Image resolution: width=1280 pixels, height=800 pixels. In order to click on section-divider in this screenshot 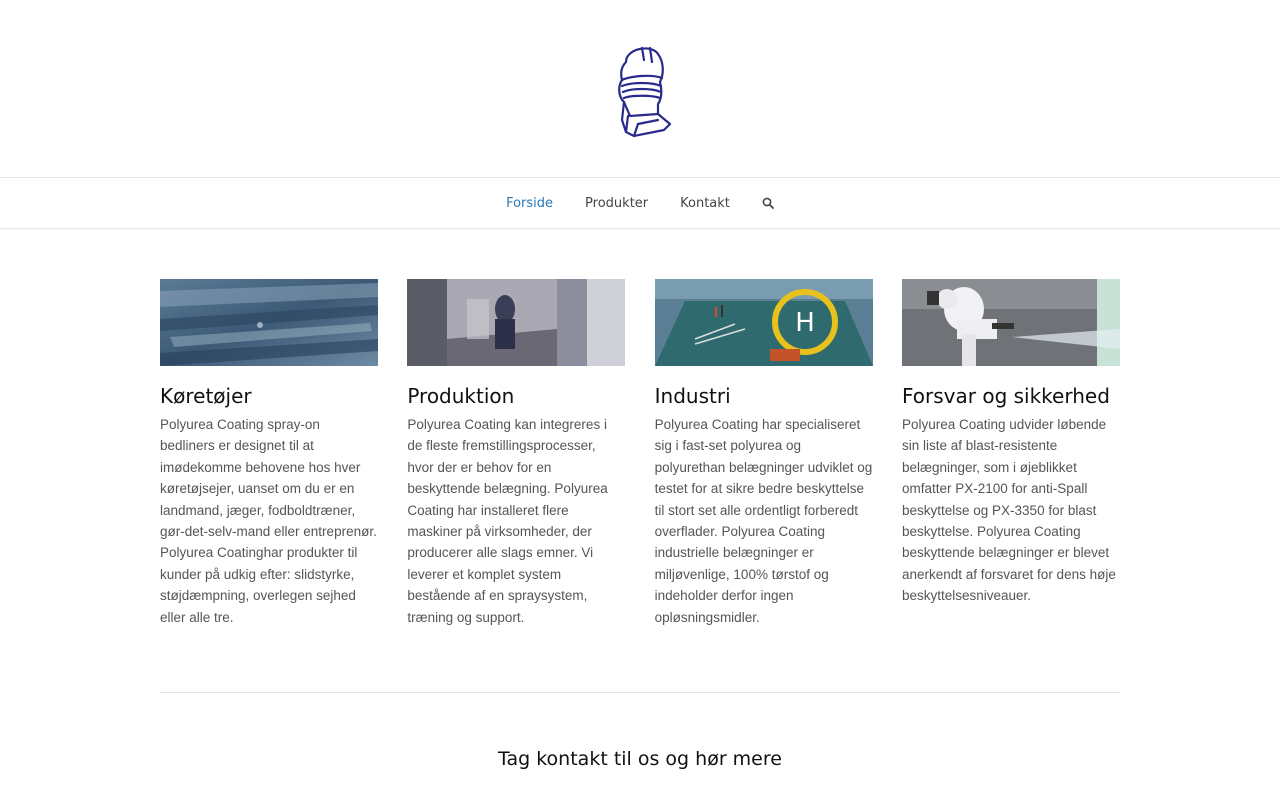, I will do `click(640, 692)`.